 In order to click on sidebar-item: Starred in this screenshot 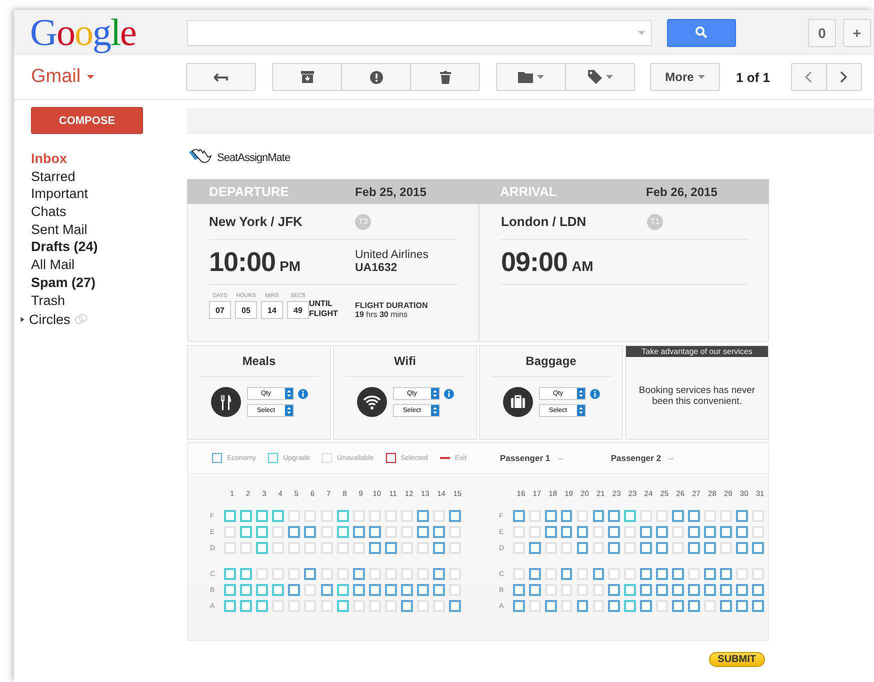, I will do `click(100, 177)`.